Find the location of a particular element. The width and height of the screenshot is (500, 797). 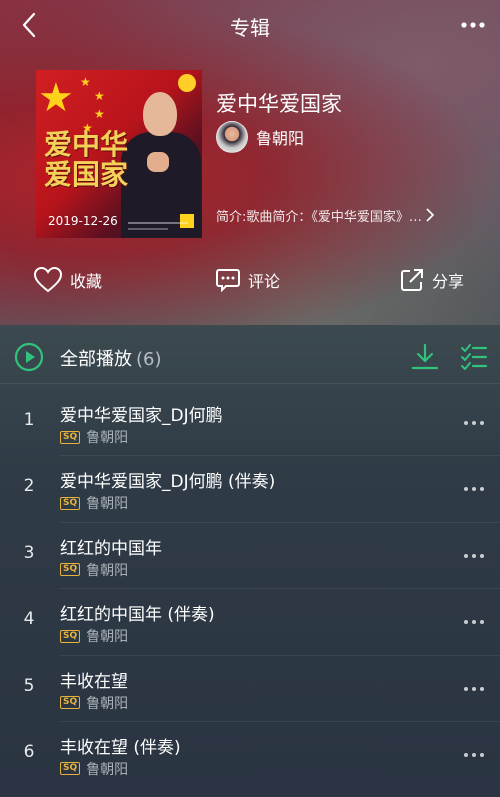

track-number: 4 is located at coordinates (29, 619).